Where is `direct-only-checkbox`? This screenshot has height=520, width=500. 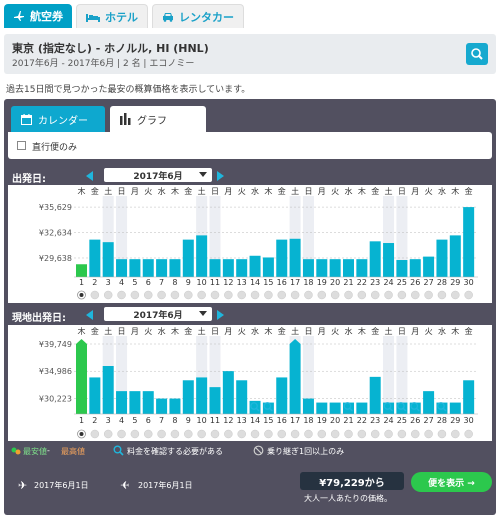 direct-only-checkbox is located at coordinates (21, 145).